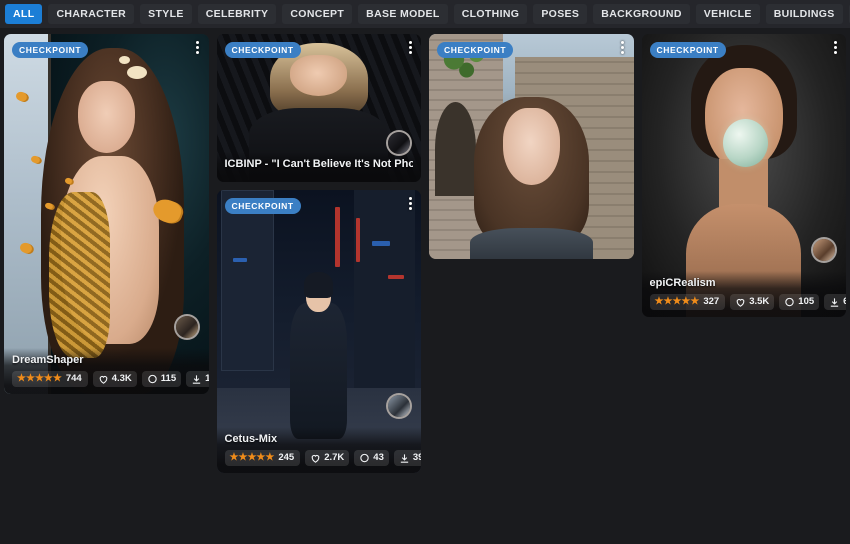 The height and width of the screenshot is (544, 850). I want to click on likes-count: 3.5K, so click(759, 301).